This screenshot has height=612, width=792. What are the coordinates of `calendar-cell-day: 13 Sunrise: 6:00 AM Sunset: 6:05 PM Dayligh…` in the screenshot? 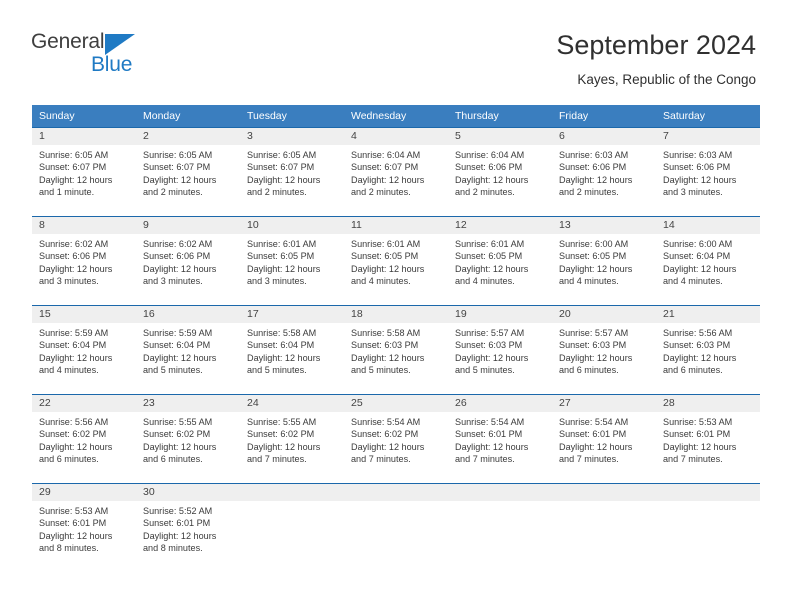 It's located at (604, 261).